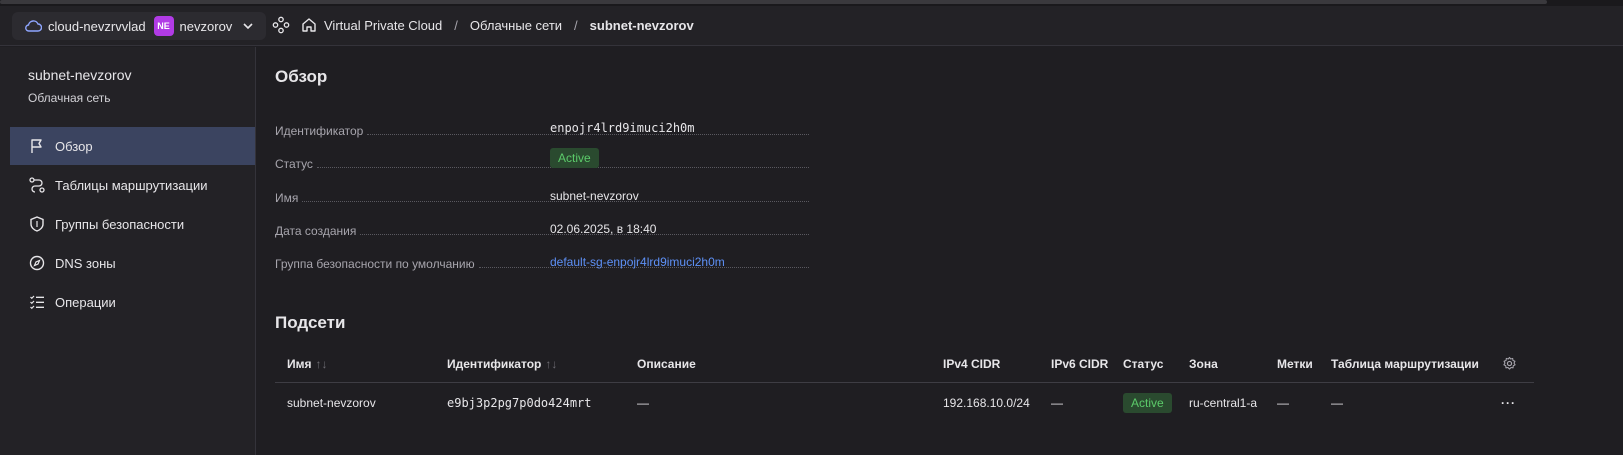 The width and height of the screenshot is (1623, 455). I want to click on more-actions-icon: ···, so click(1508, 403).